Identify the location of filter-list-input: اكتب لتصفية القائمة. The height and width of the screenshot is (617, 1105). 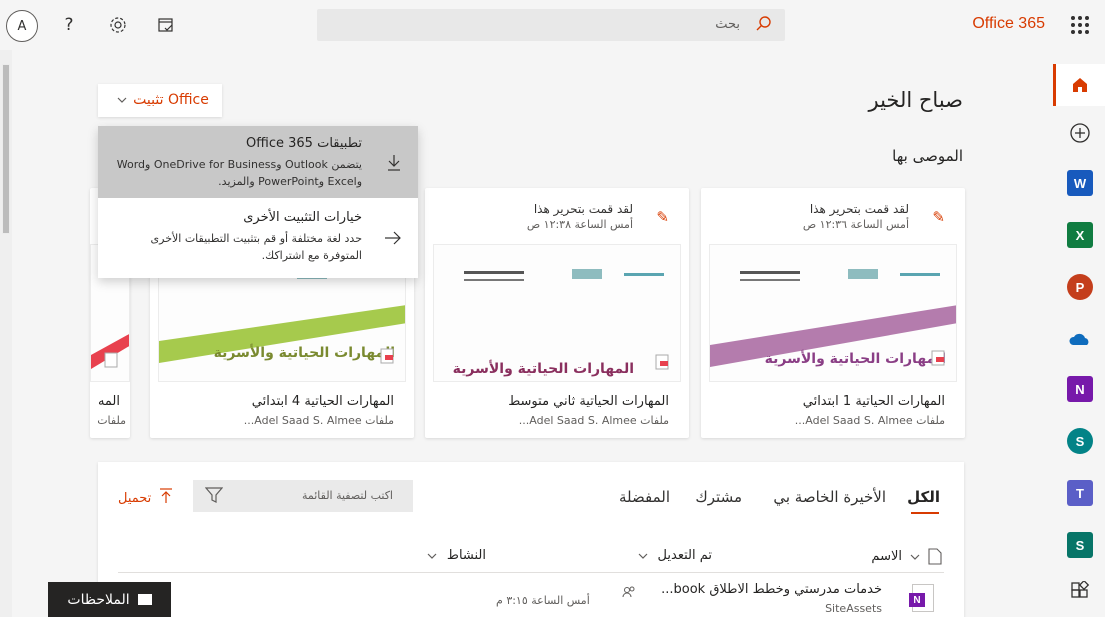
(303, 496).